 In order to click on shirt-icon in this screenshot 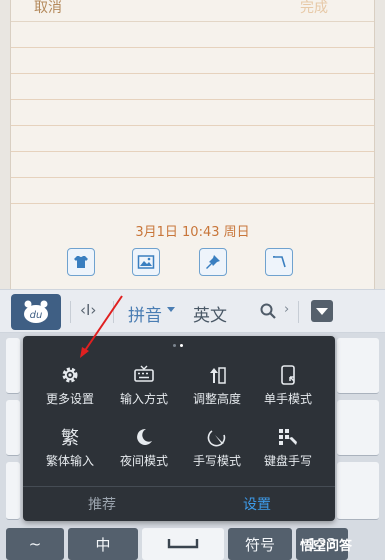, I will do `click(81, 262)`.